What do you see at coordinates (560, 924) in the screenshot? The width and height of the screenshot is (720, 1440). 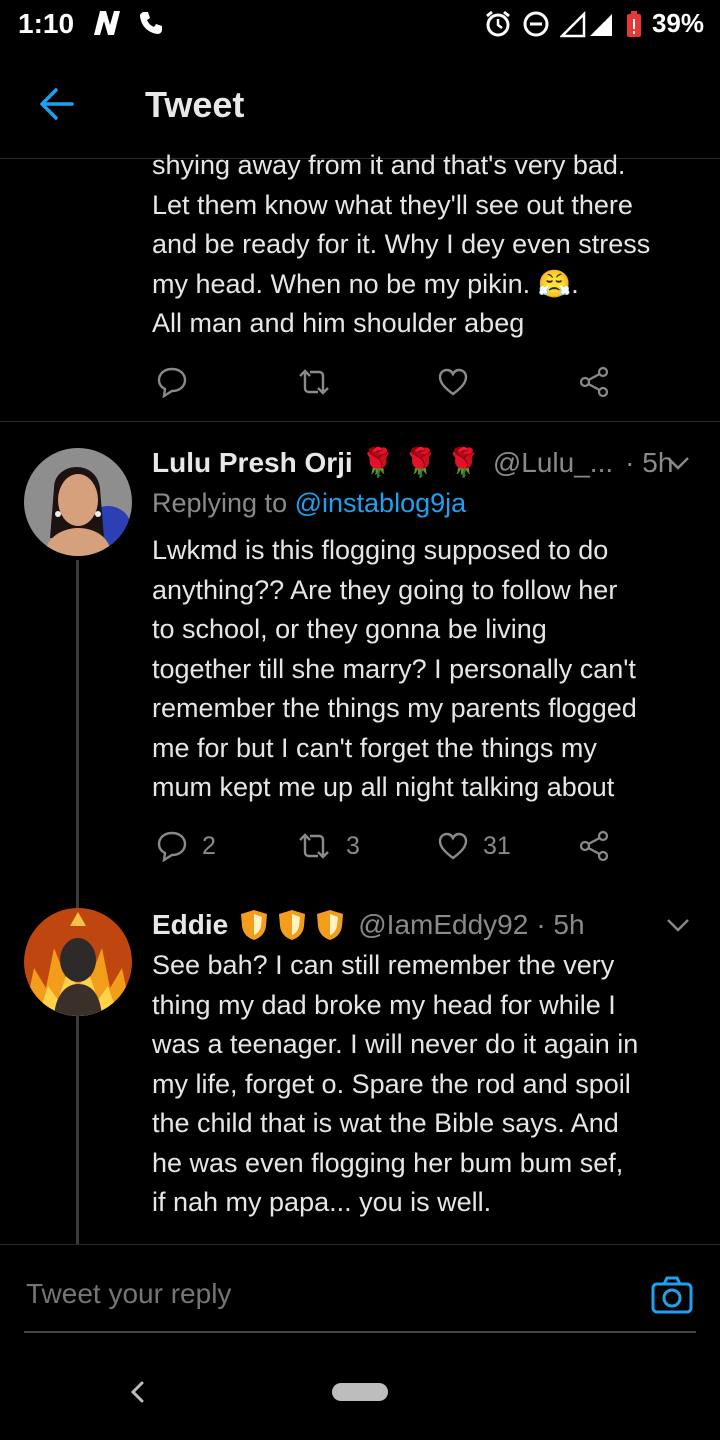 I see `tweet-time: · 5h` at bounding box center [560, 924].